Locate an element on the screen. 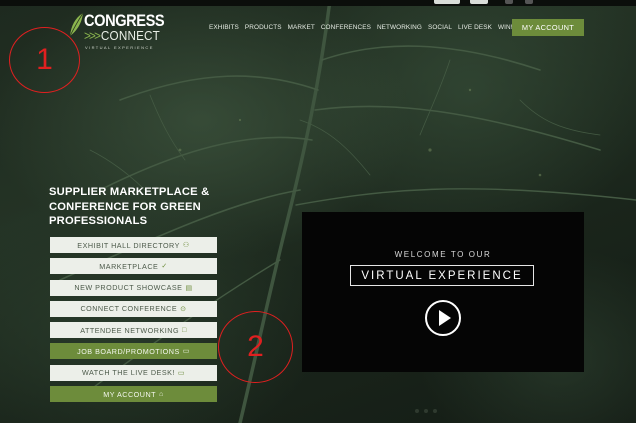 The height and width of the screenshot is (423, 636). logo-chevrons: >>> is located at coordinates (92, 35).